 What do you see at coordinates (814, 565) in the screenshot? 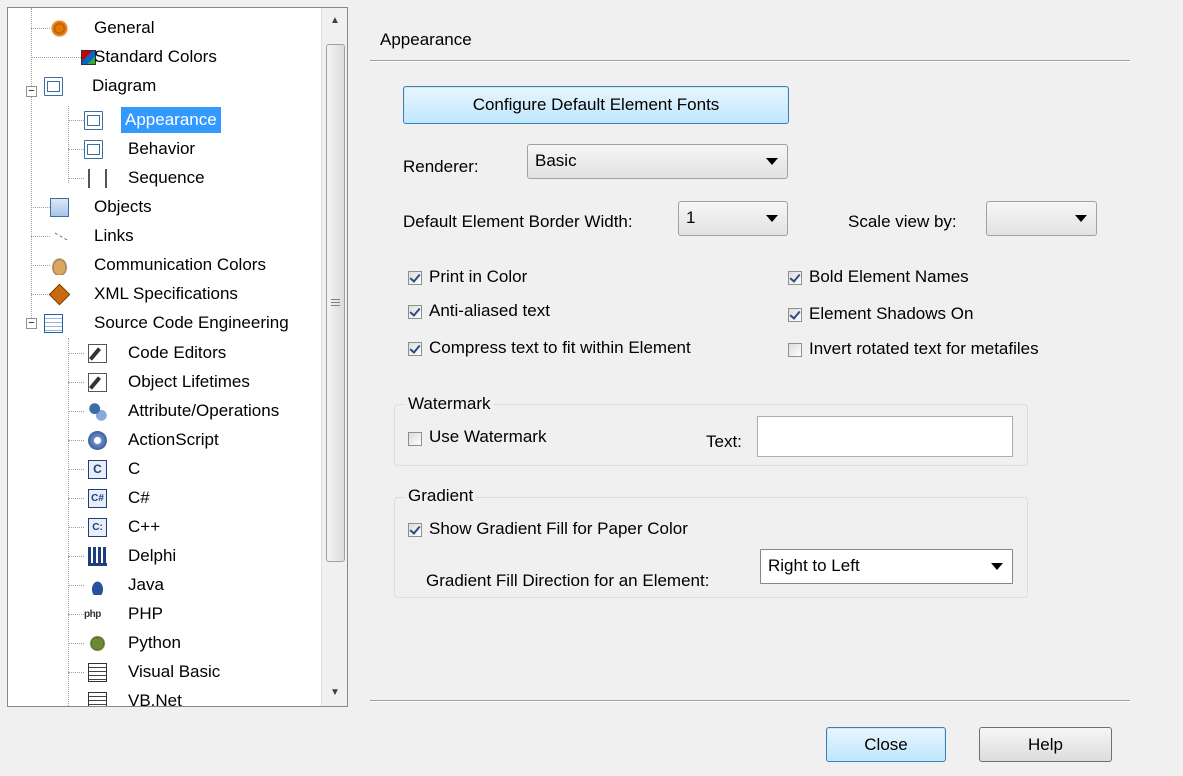
I see `gradient-direction-value: Right to Left` at bounding box center [814, 565].